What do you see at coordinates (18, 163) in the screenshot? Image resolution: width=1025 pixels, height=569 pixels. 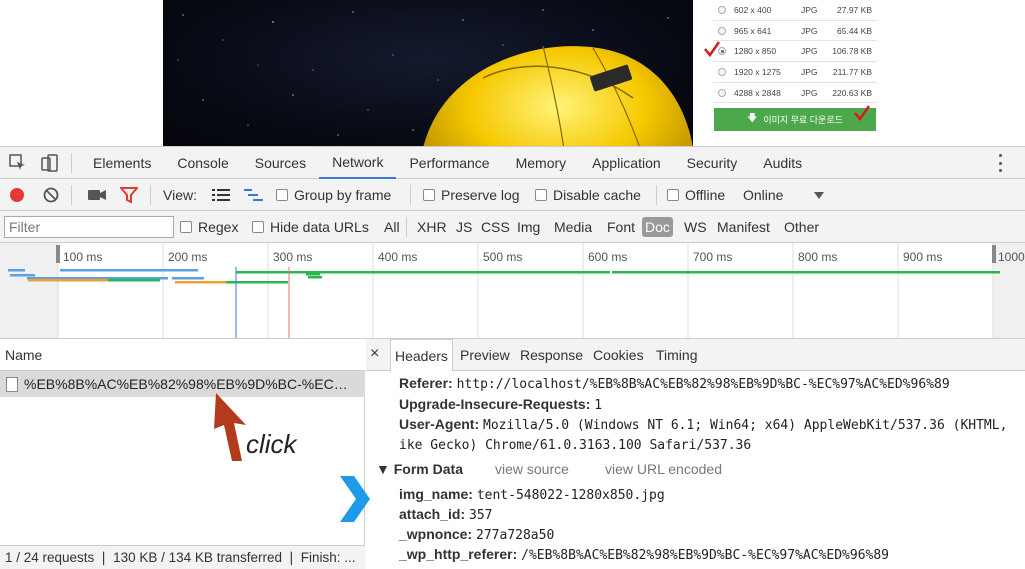 I see `inspect-element-icon` at bounding box center [18, 163].